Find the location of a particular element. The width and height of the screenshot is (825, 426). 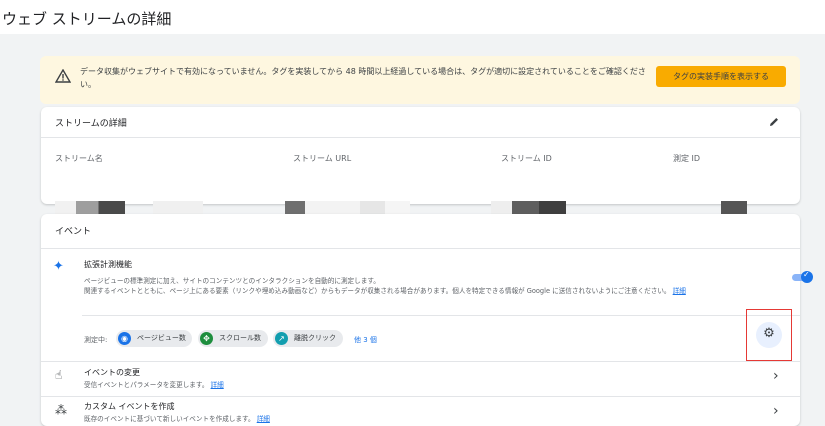

enhanced-measurement-toggle: ✓ is located at coordinates (803, 276).